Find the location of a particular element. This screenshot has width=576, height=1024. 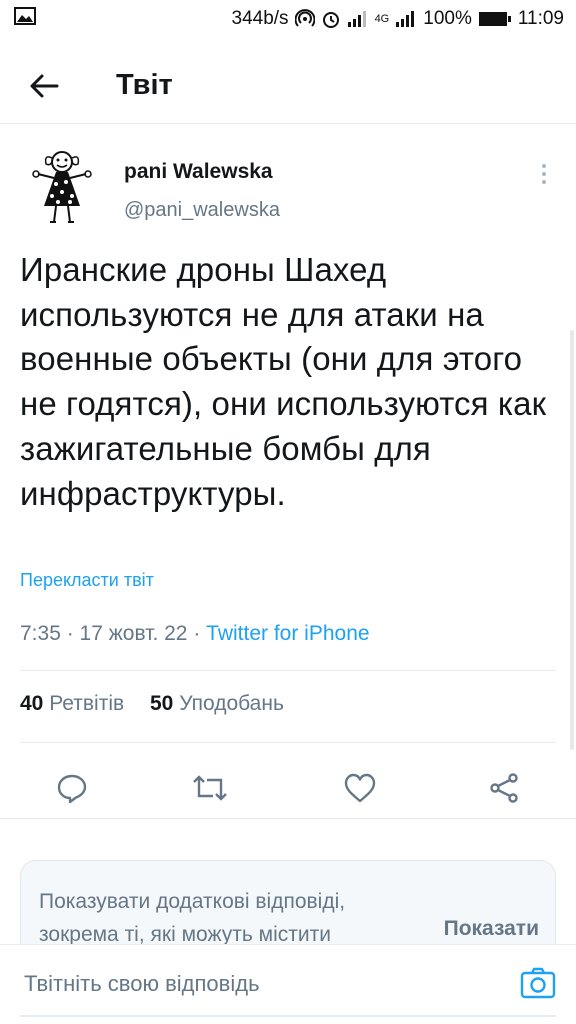

net-speed: 344b/s is located at coordinates (260, 18).